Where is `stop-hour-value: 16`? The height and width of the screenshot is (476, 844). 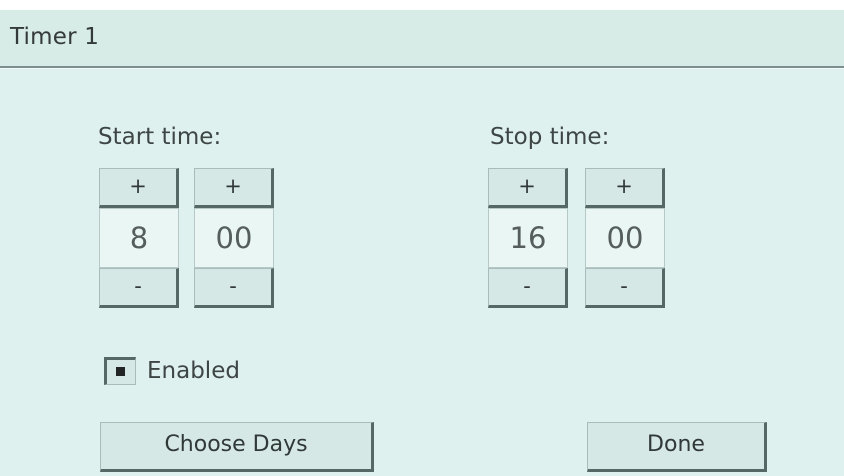 stop-hour-value: 16 is located at coordinates (528, 238).